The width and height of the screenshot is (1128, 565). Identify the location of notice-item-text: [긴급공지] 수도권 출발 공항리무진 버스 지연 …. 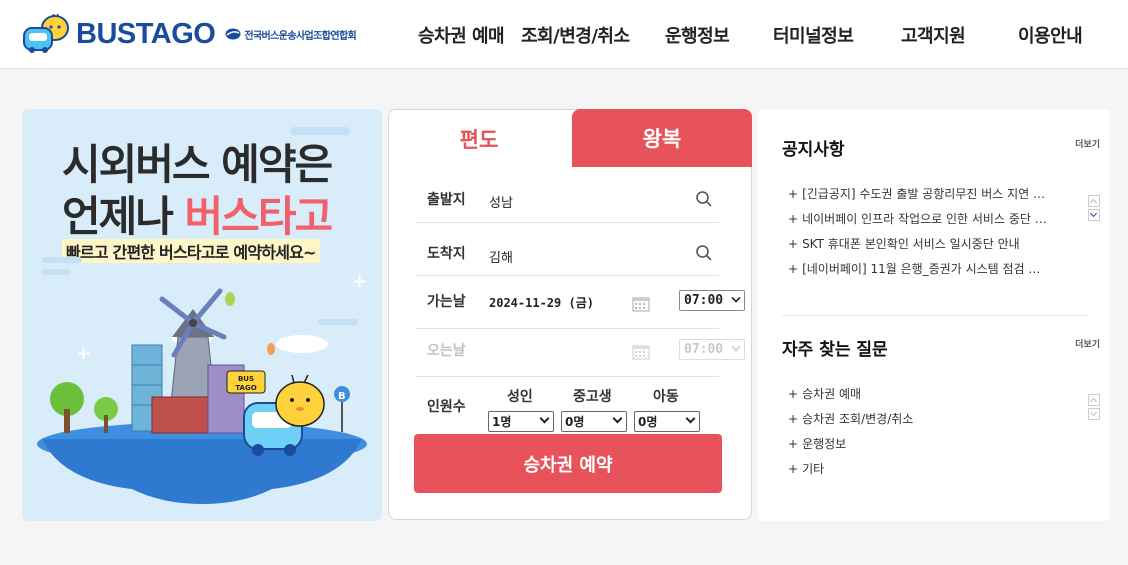
(924, 194).